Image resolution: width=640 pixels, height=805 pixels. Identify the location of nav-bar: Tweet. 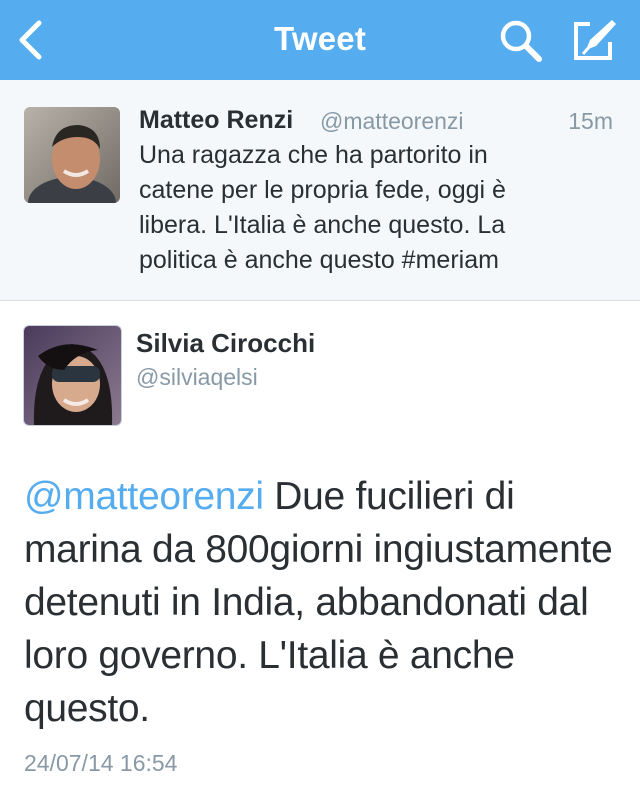
(320, 40).